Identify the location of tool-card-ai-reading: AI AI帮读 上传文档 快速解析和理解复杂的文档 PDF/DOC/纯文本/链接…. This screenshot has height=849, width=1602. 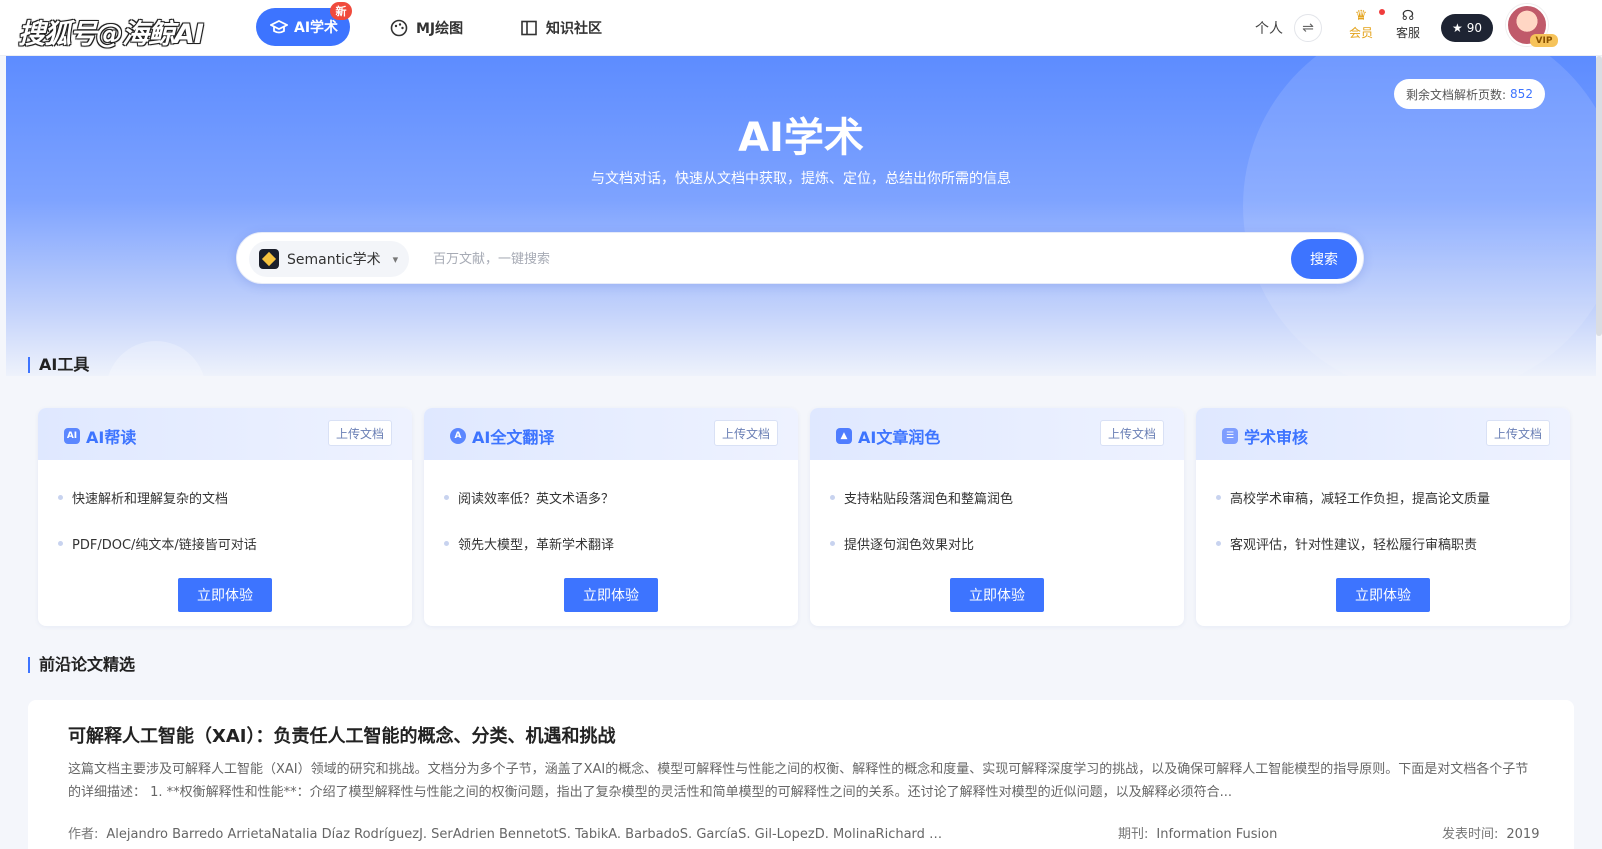
(225, 517).